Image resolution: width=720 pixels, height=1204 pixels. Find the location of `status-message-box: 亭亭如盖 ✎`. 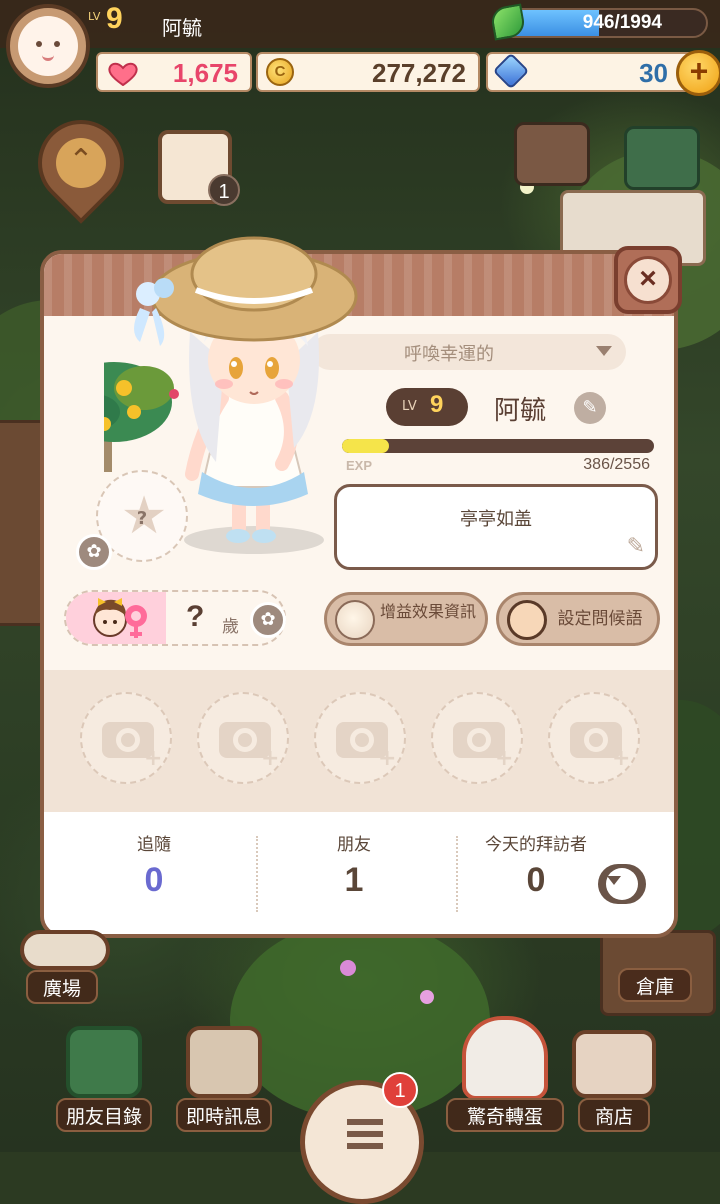

status-message-box: 亭亭如盖 ✎ is located at coordinates (496, 527).